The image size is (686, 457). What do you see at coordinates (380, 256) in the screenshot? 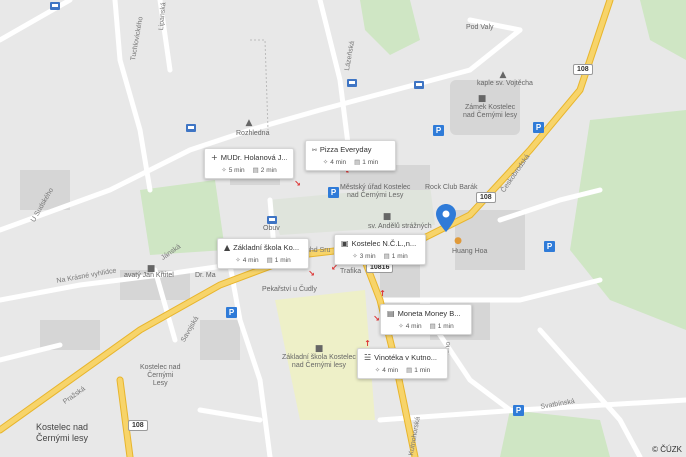
I see `poi-travel-times: ✧ 3 min ▤ 1 min` at bounding box center [380, 256].